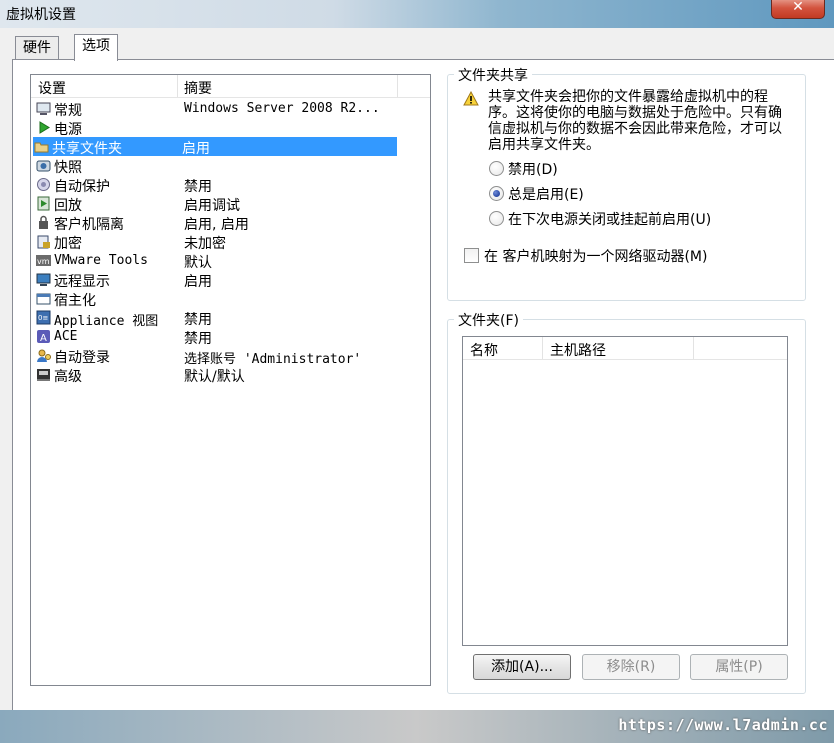 The image size is (834, 743). I want to click on svg-text: 0≡, so click(43, 318).